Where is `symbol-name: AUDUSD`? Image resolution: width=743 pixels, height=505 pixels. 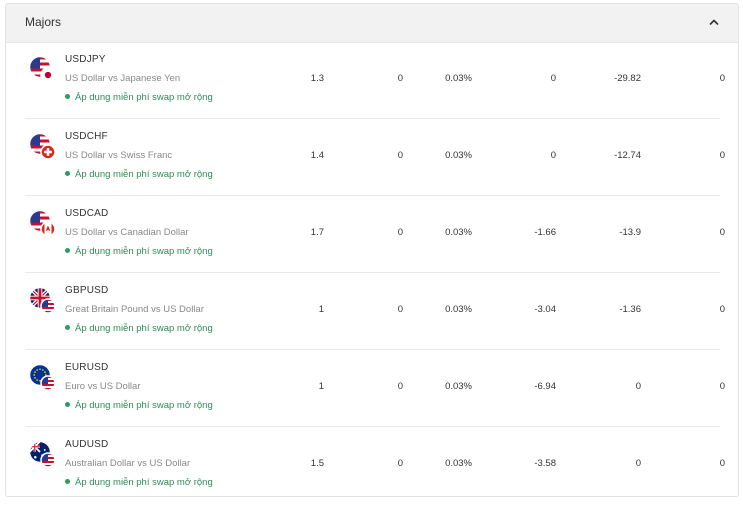 symbol-name: AUDUSD is located at coordinates (87, 444).